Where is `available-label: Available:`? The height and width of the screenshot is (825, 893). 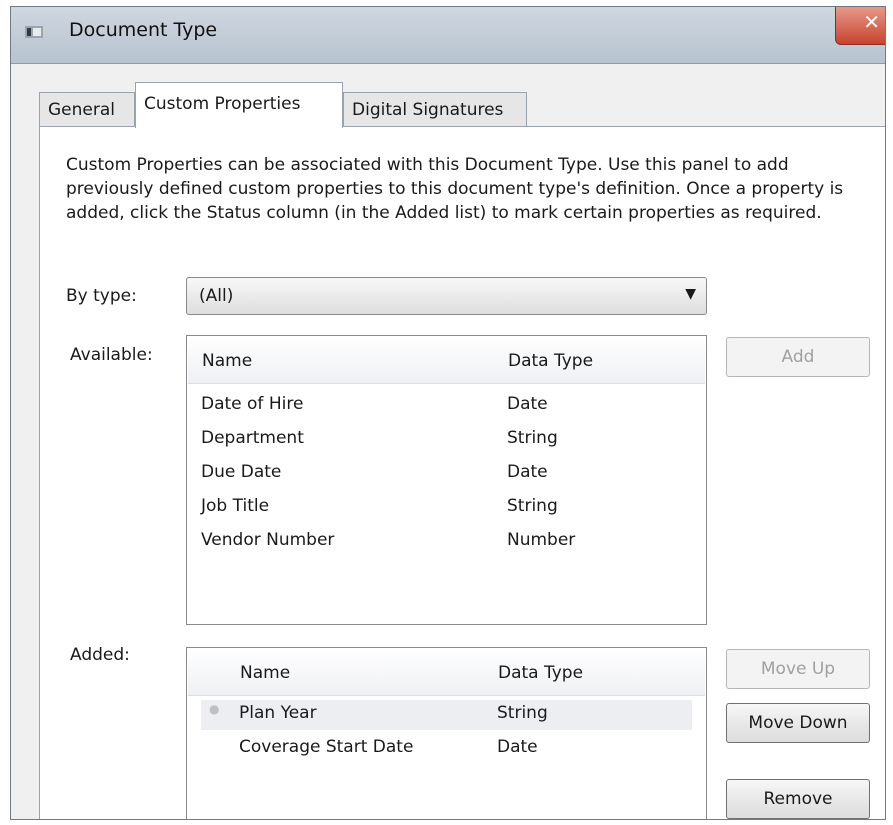 available-label: Available: is located at coordinates (111, 355).